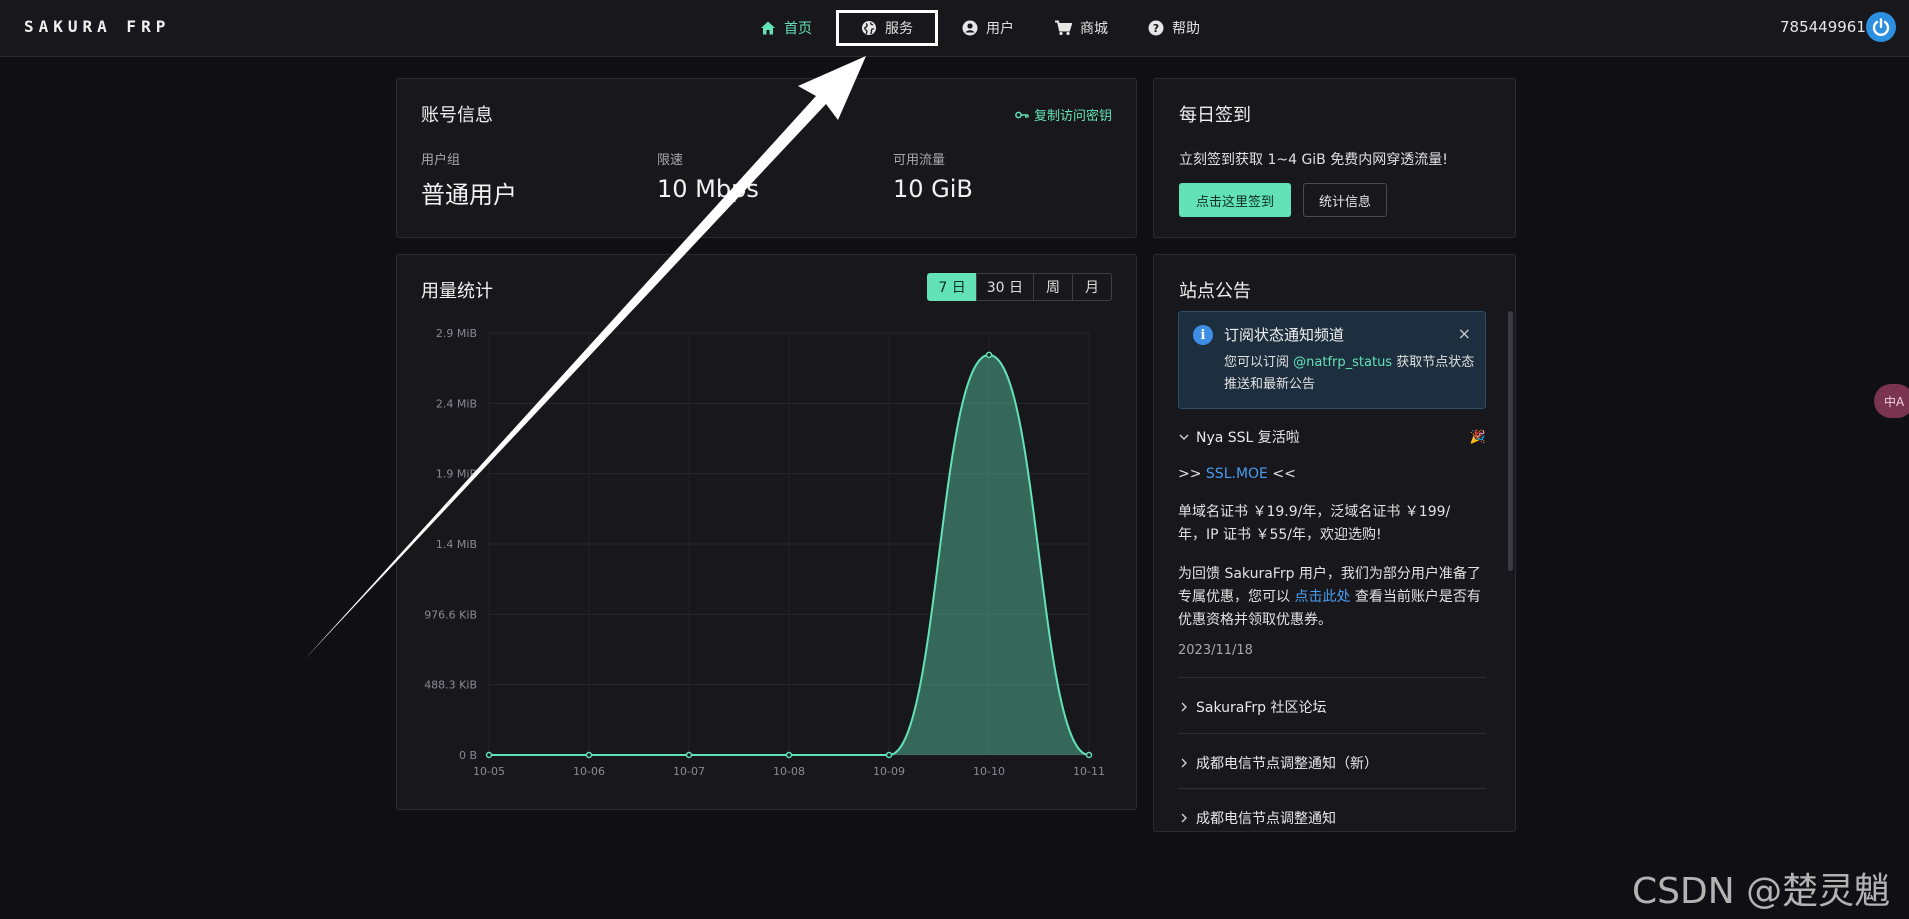 Image resolution: width=1909 pixels, height=919 pixels. What do you see at coordinates (1345, 200) in the screenshot?
I see `checkin-stats-button: 统计信息` at bounding box center [1345, 200].